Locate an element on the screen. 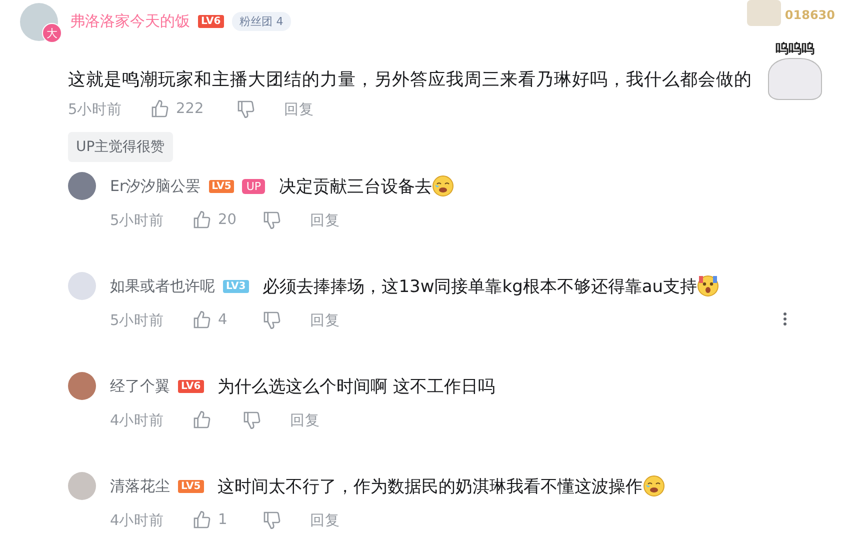 This screenshot has height=545, width=843. username: 如果或者也许呢 is located at coordinates (162, 286).